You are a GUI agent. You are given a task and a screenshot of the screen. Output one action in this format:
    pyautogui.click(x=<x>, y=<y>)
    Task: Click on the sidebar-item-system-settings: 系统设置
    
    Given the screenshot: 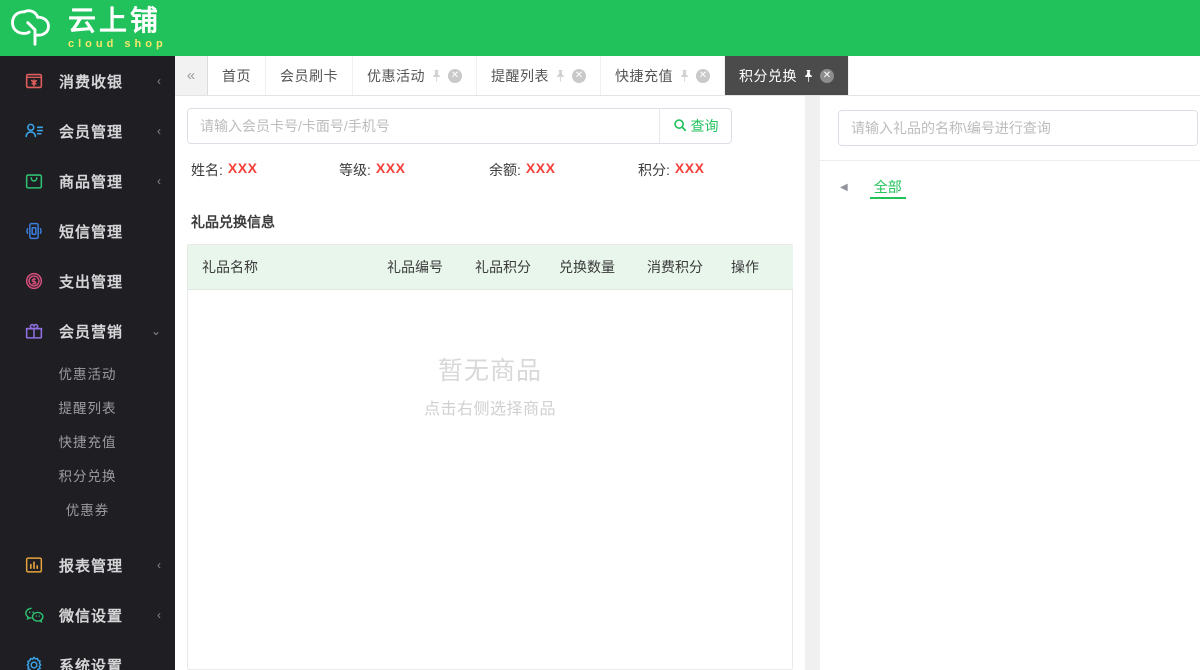 What is the action you would take?
    pyautogui.click(x=87, y=655)
    